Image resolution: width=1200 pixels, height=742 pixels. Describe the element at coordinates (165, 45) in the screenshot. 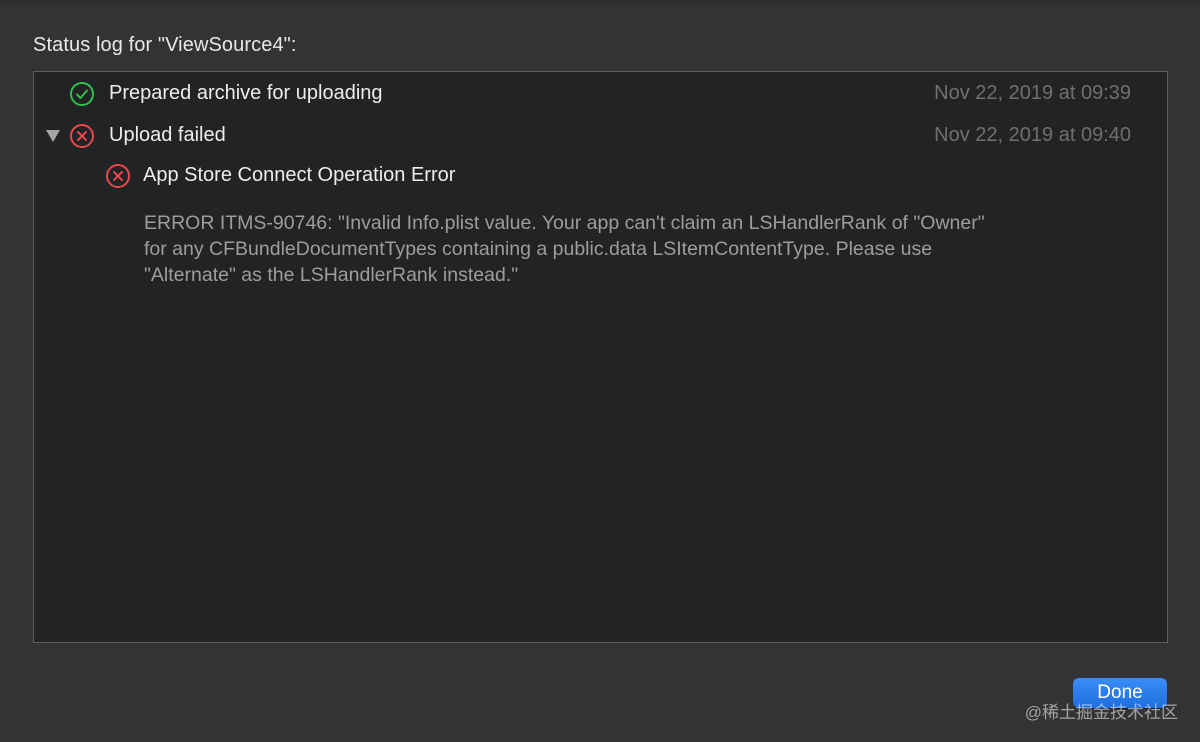

I see `dialog-title: Status log for "ViewSource4":` at that location.